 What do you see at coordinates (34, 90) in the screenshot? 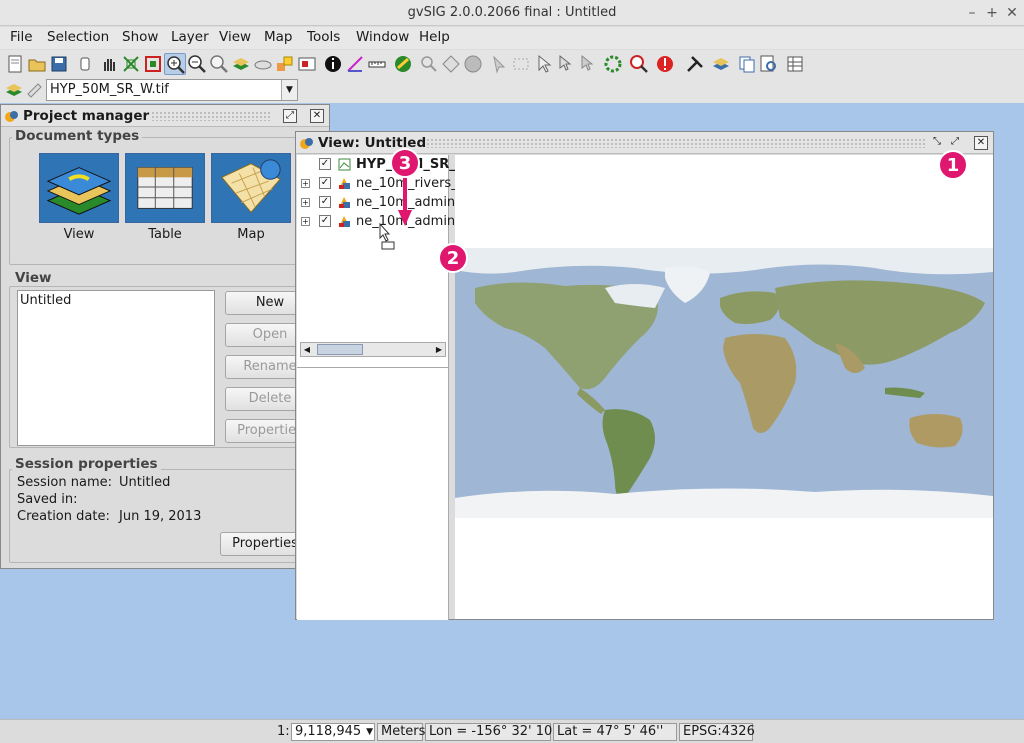
I see `layer-edit-icon` at bounding box center [34, 90].